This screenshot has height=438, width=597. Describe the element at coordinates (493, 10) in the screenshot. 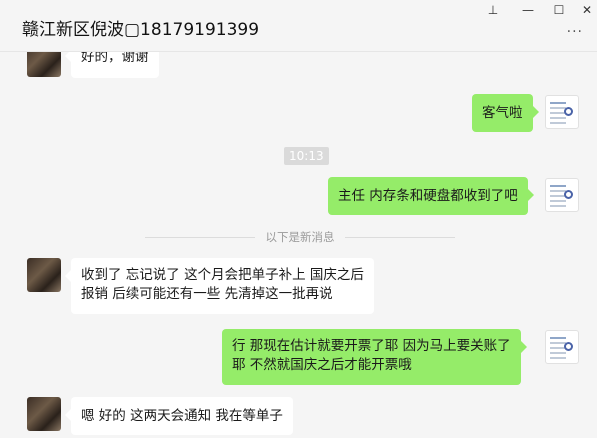

I see `pin-icon: ⊥` at that location.